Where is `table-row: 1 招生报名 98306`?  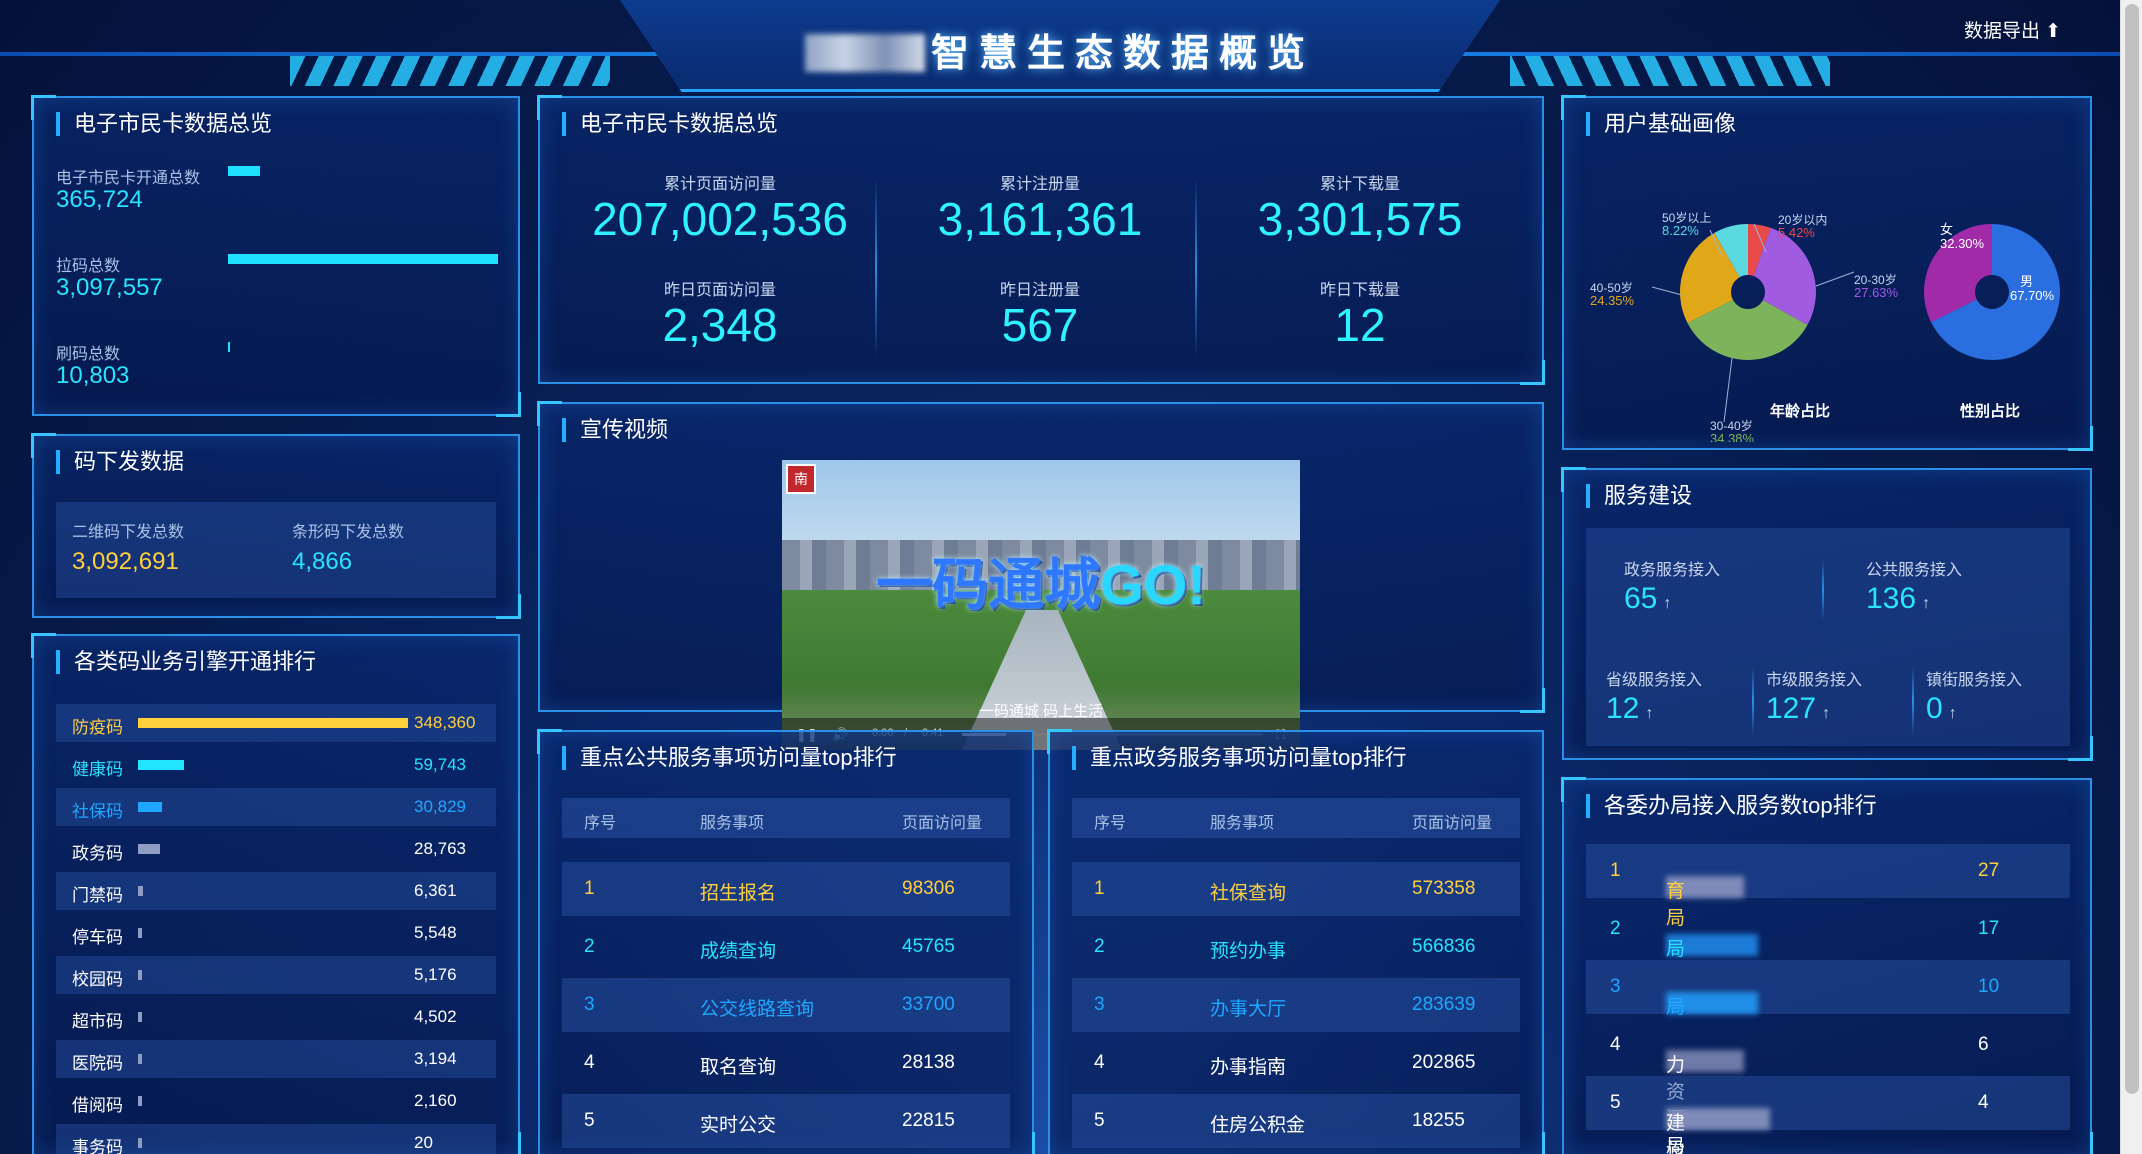 table-row: 1 招生报名 98306 is located at coordinates (786, 889).